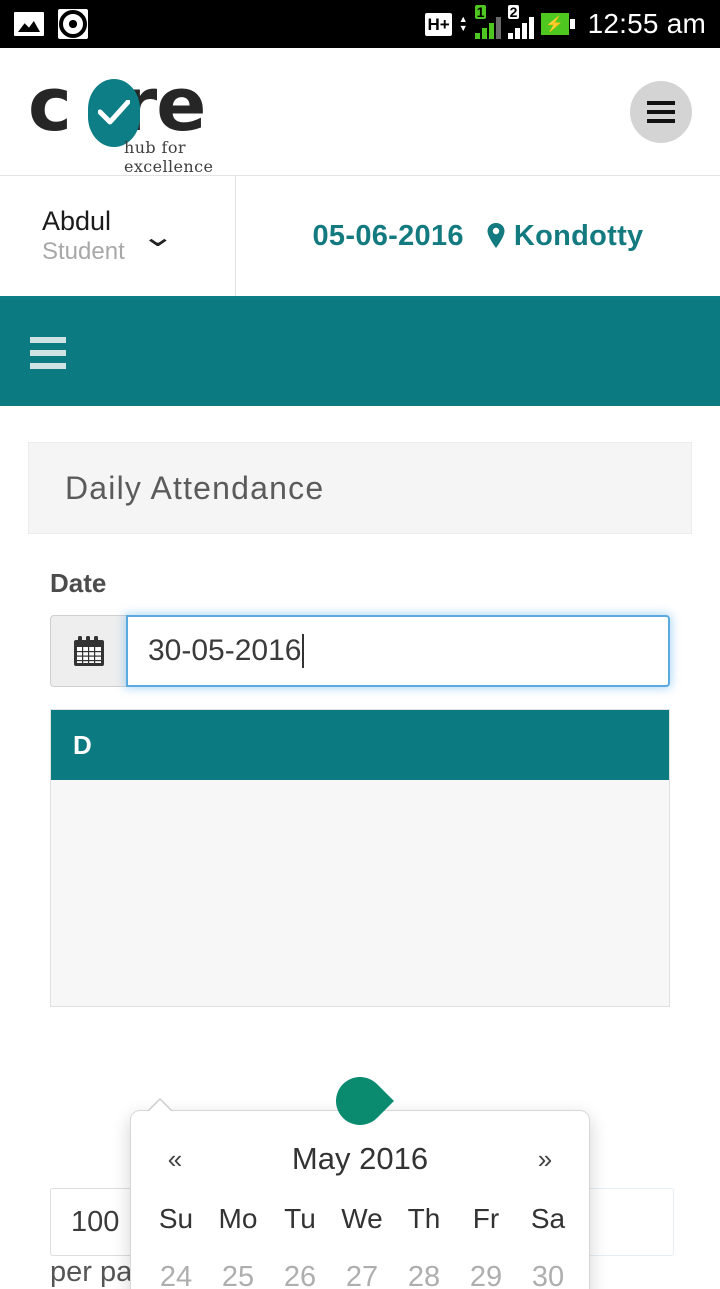  Describe the element at coordinates (438, 24) in the screenshot. I see `network-type-indicator: H+` at that location.